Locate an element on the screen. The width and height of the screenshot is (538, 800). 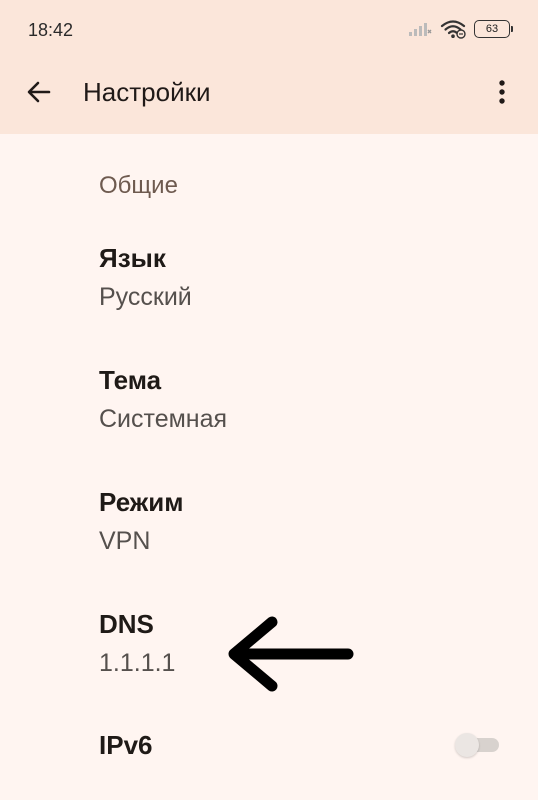
signal-icon is located at coordinates (420, 29).